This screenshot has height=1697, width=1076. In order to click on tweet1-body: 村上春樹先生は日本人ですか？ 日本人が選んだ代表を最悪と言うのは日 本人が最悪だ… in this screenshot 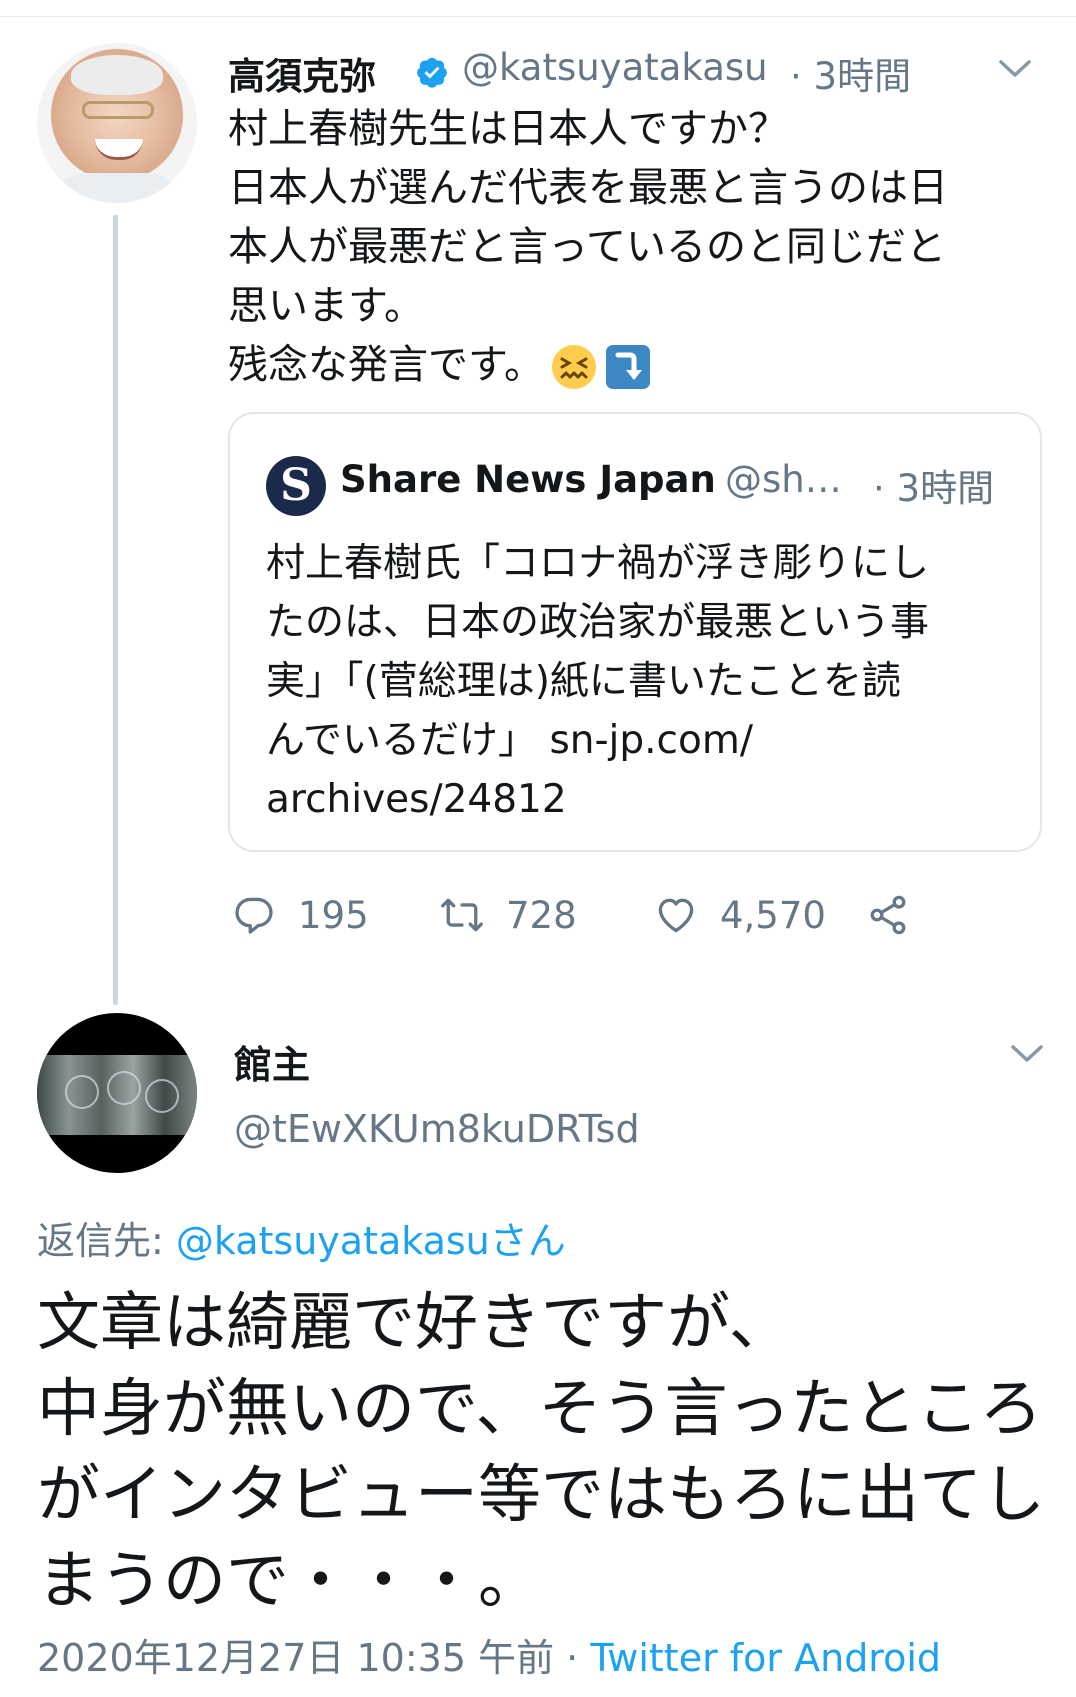, I will do `click(628, 247)`.